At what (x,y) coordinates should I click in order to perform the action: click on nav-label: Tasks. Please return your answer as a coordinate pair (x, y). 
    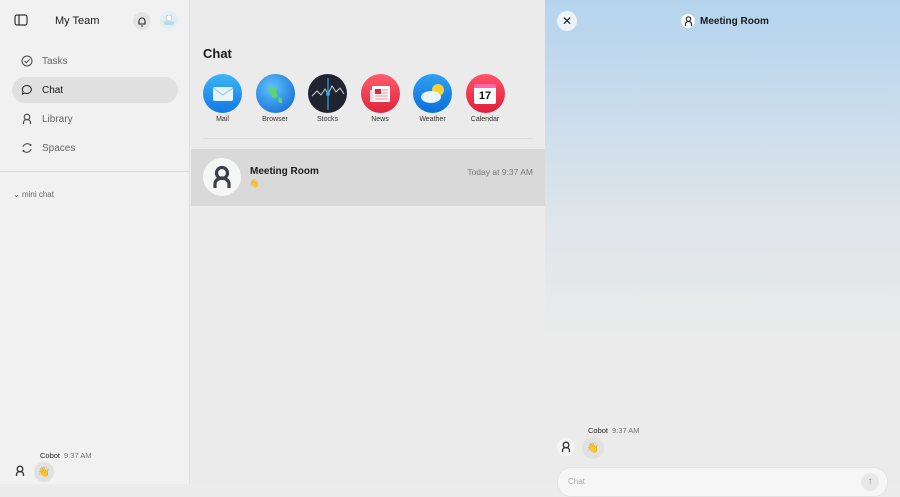
    Looking at the image, I should click on (55, 61).